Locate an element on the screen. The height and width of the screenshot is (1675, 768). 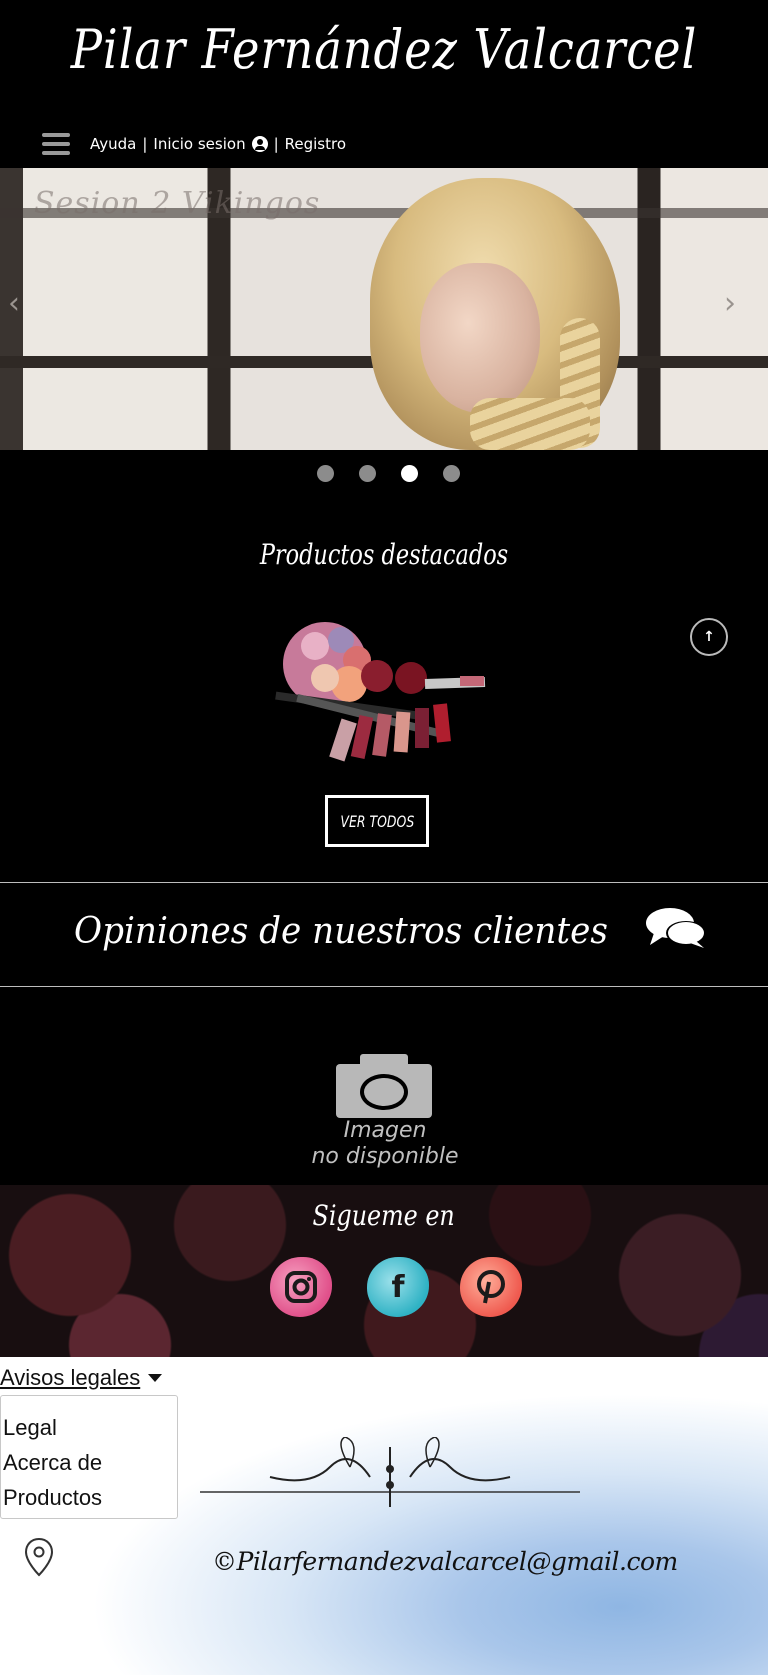
social-title: Sigueme en is located at coordinates (384, 1215).